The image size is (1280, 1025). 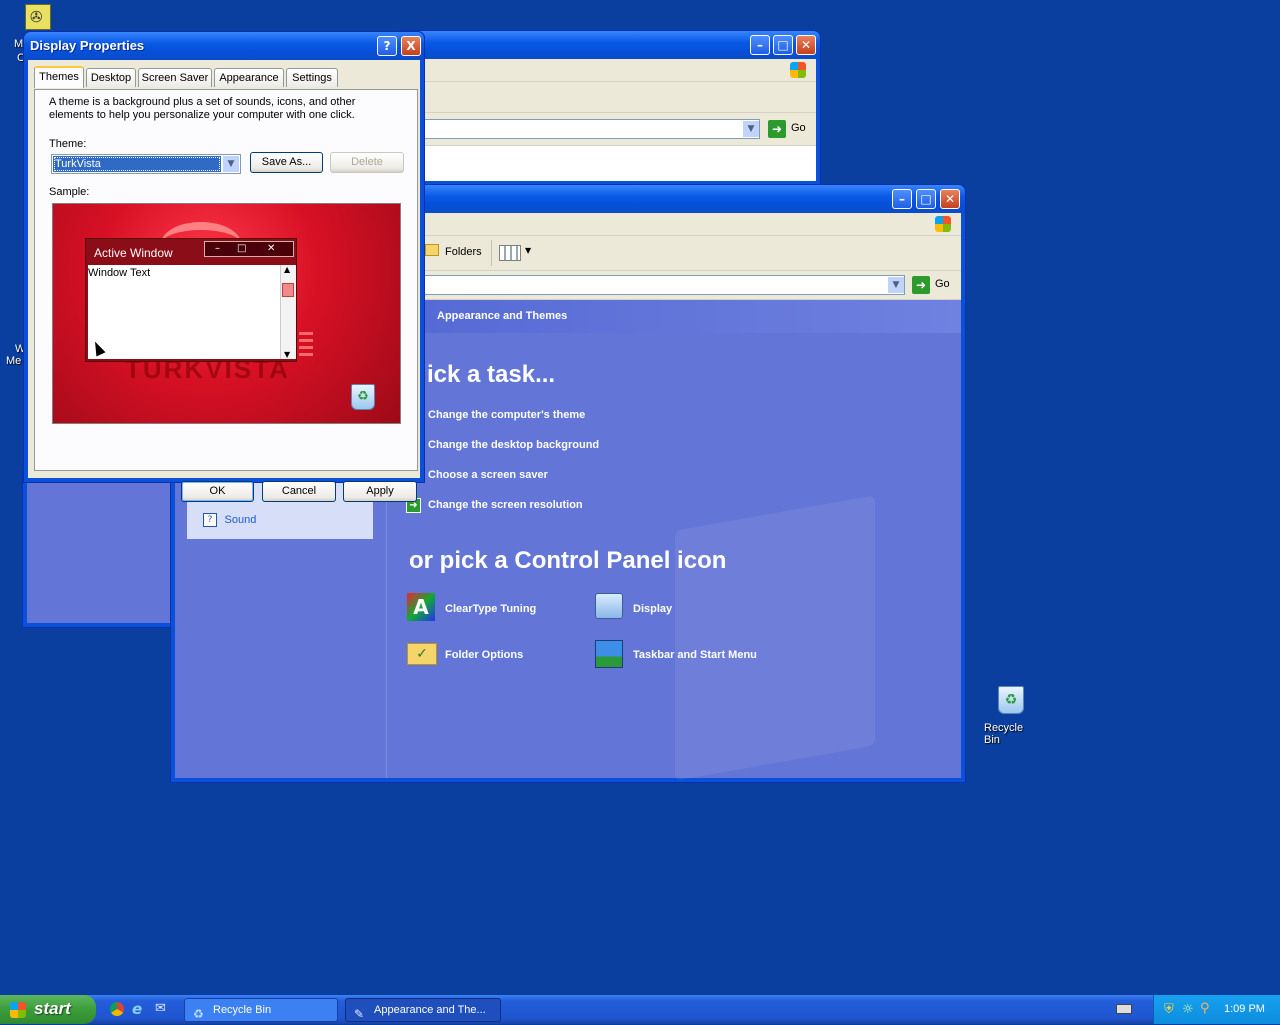 I want to click on tab-desktop: Desktop, so click(x=111, y=77).